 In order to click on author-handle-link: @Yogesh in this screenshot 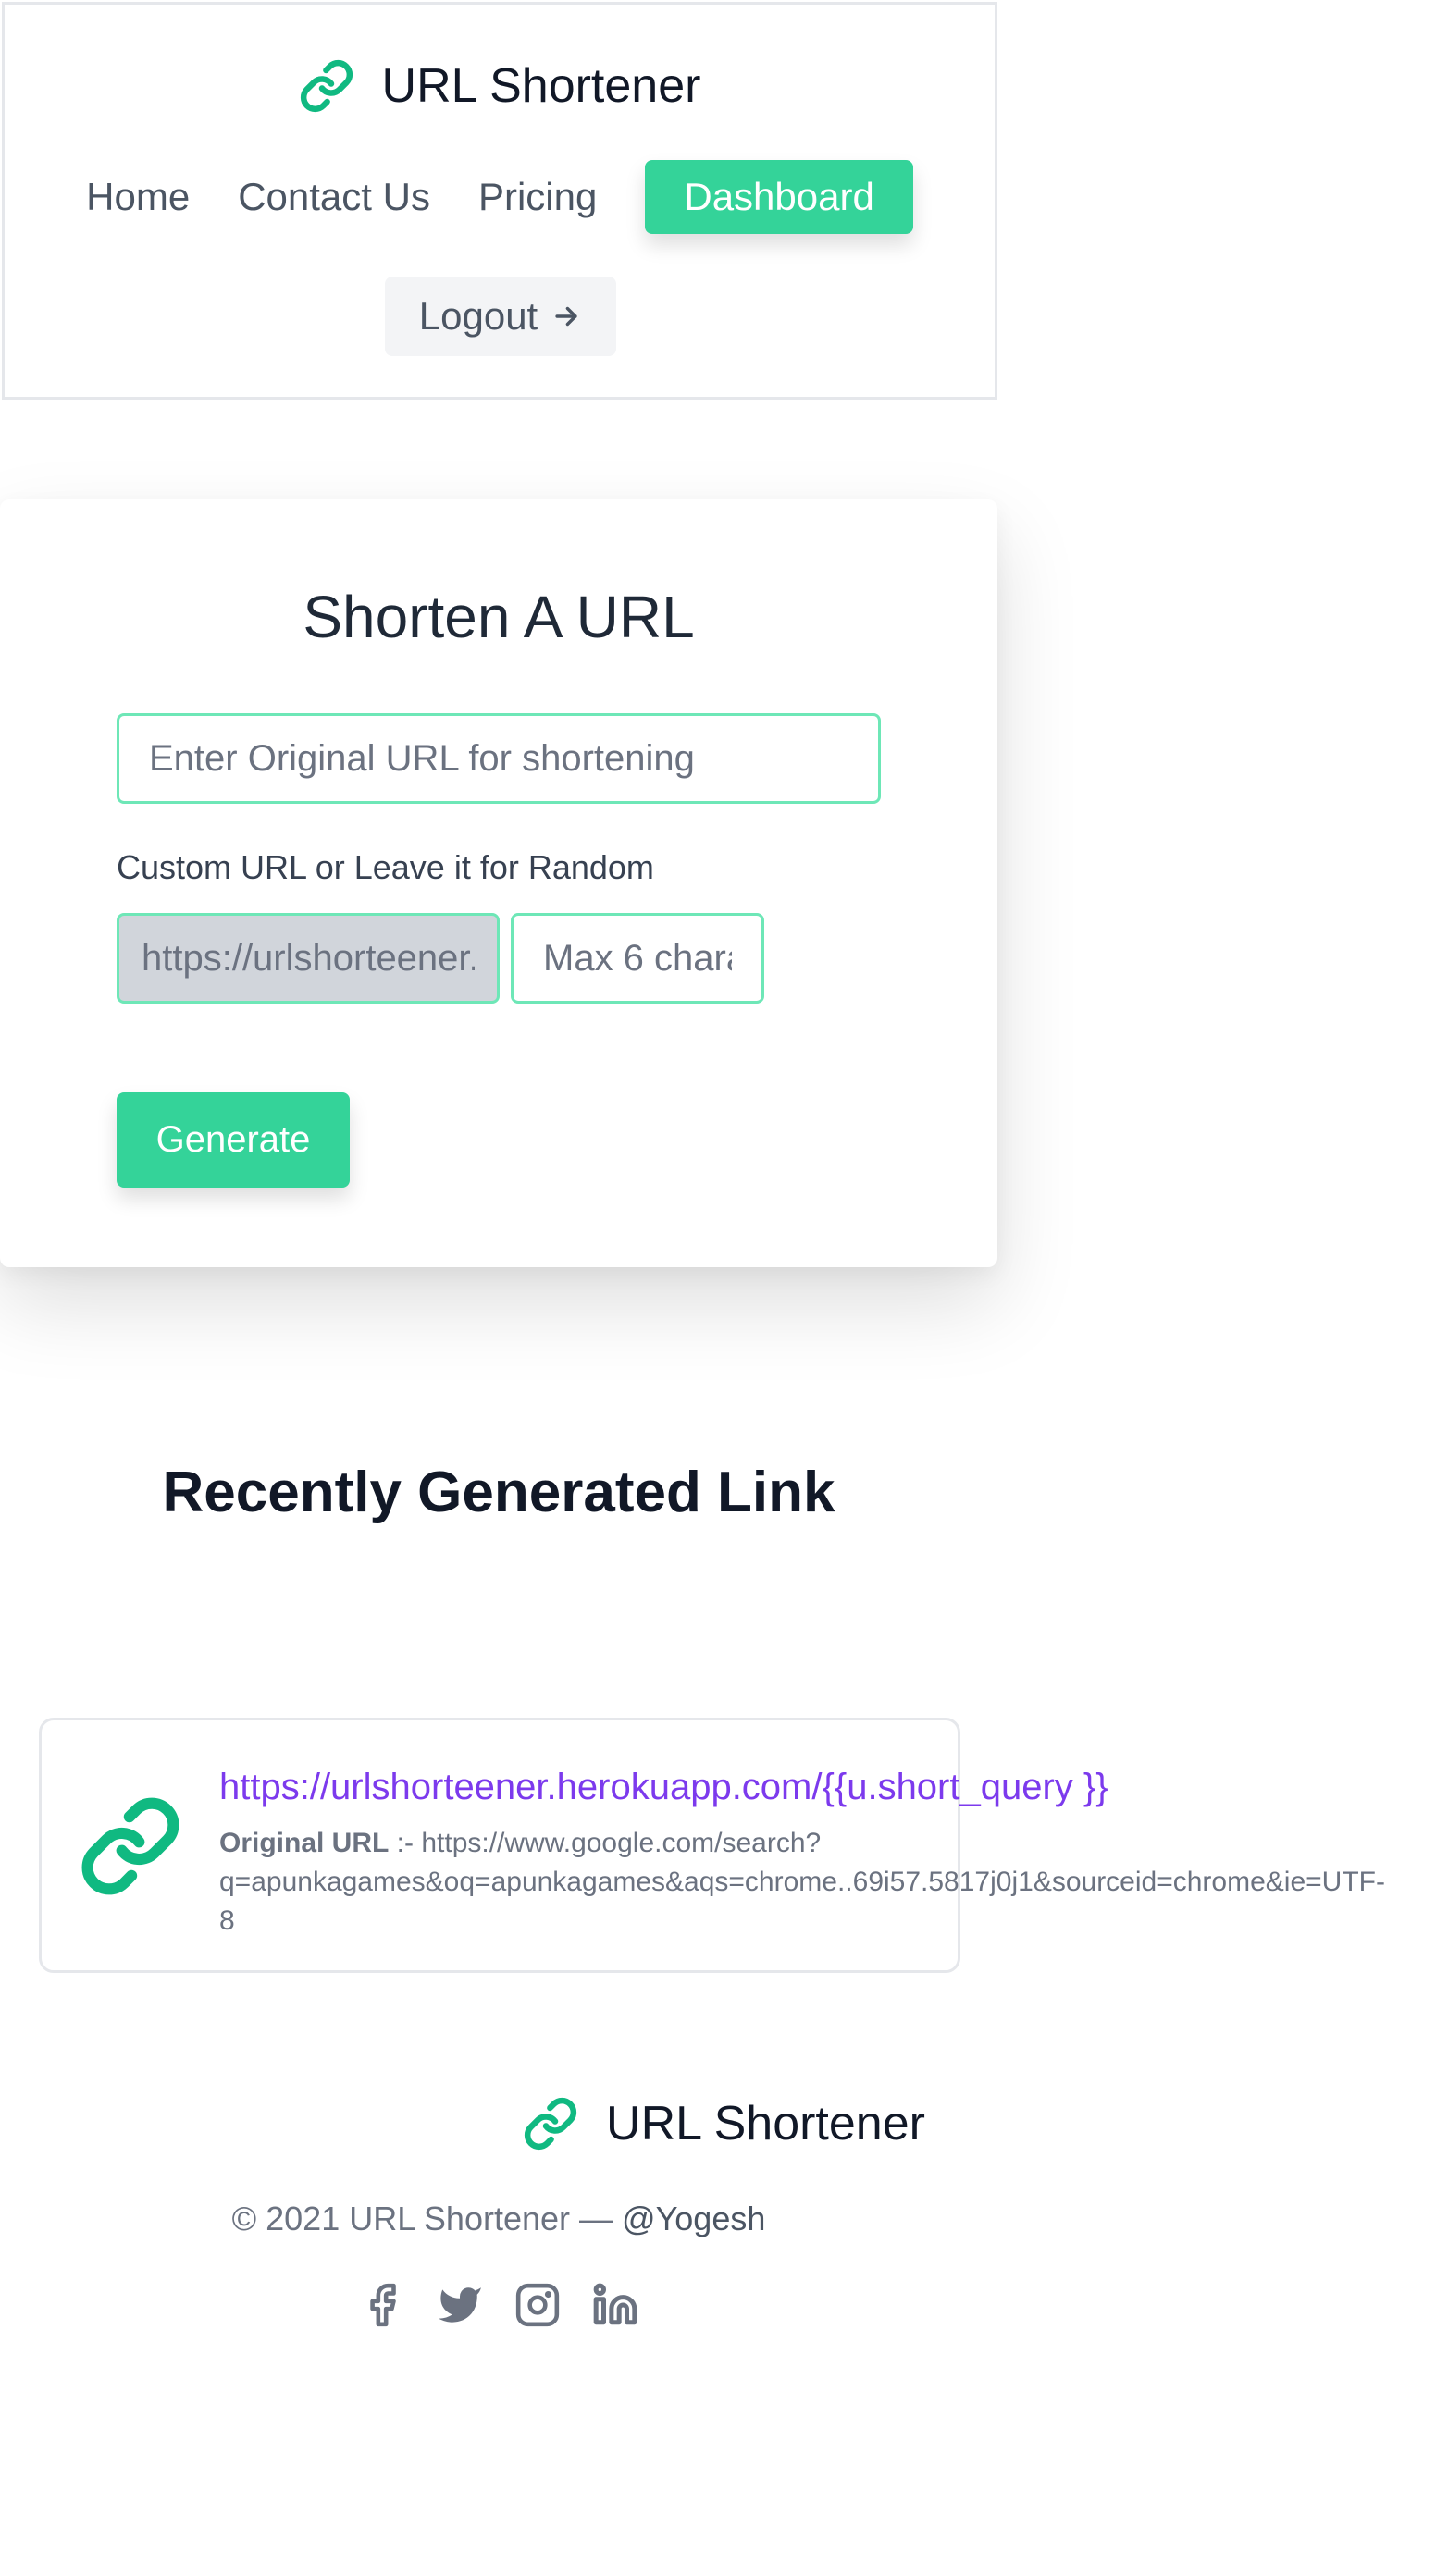, I will do `click(693, 2218)`.